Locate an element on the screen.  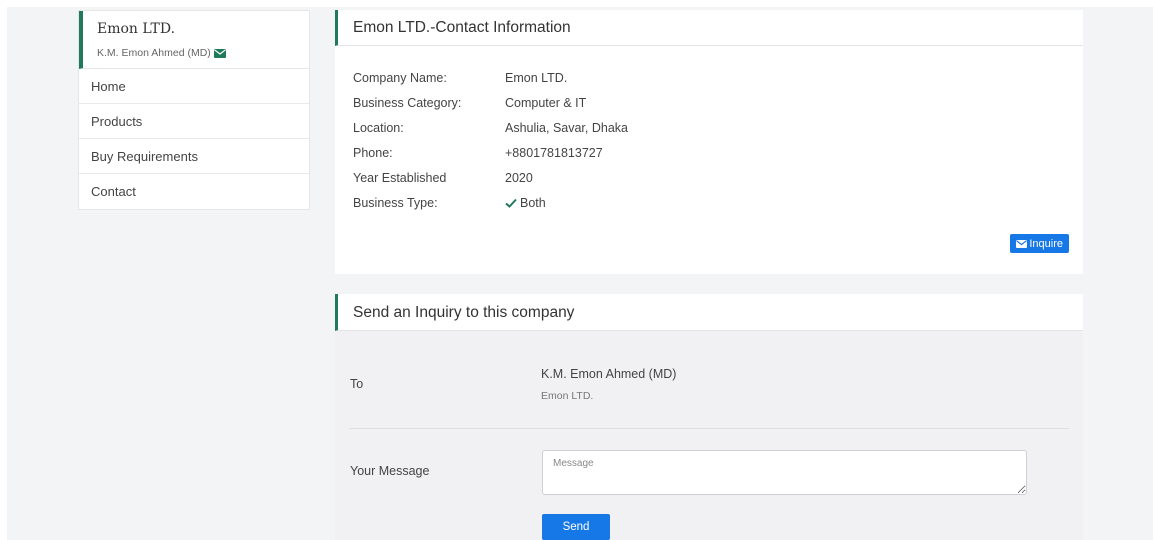
info-value-business-type: Both is located at coordinates (525, 203).